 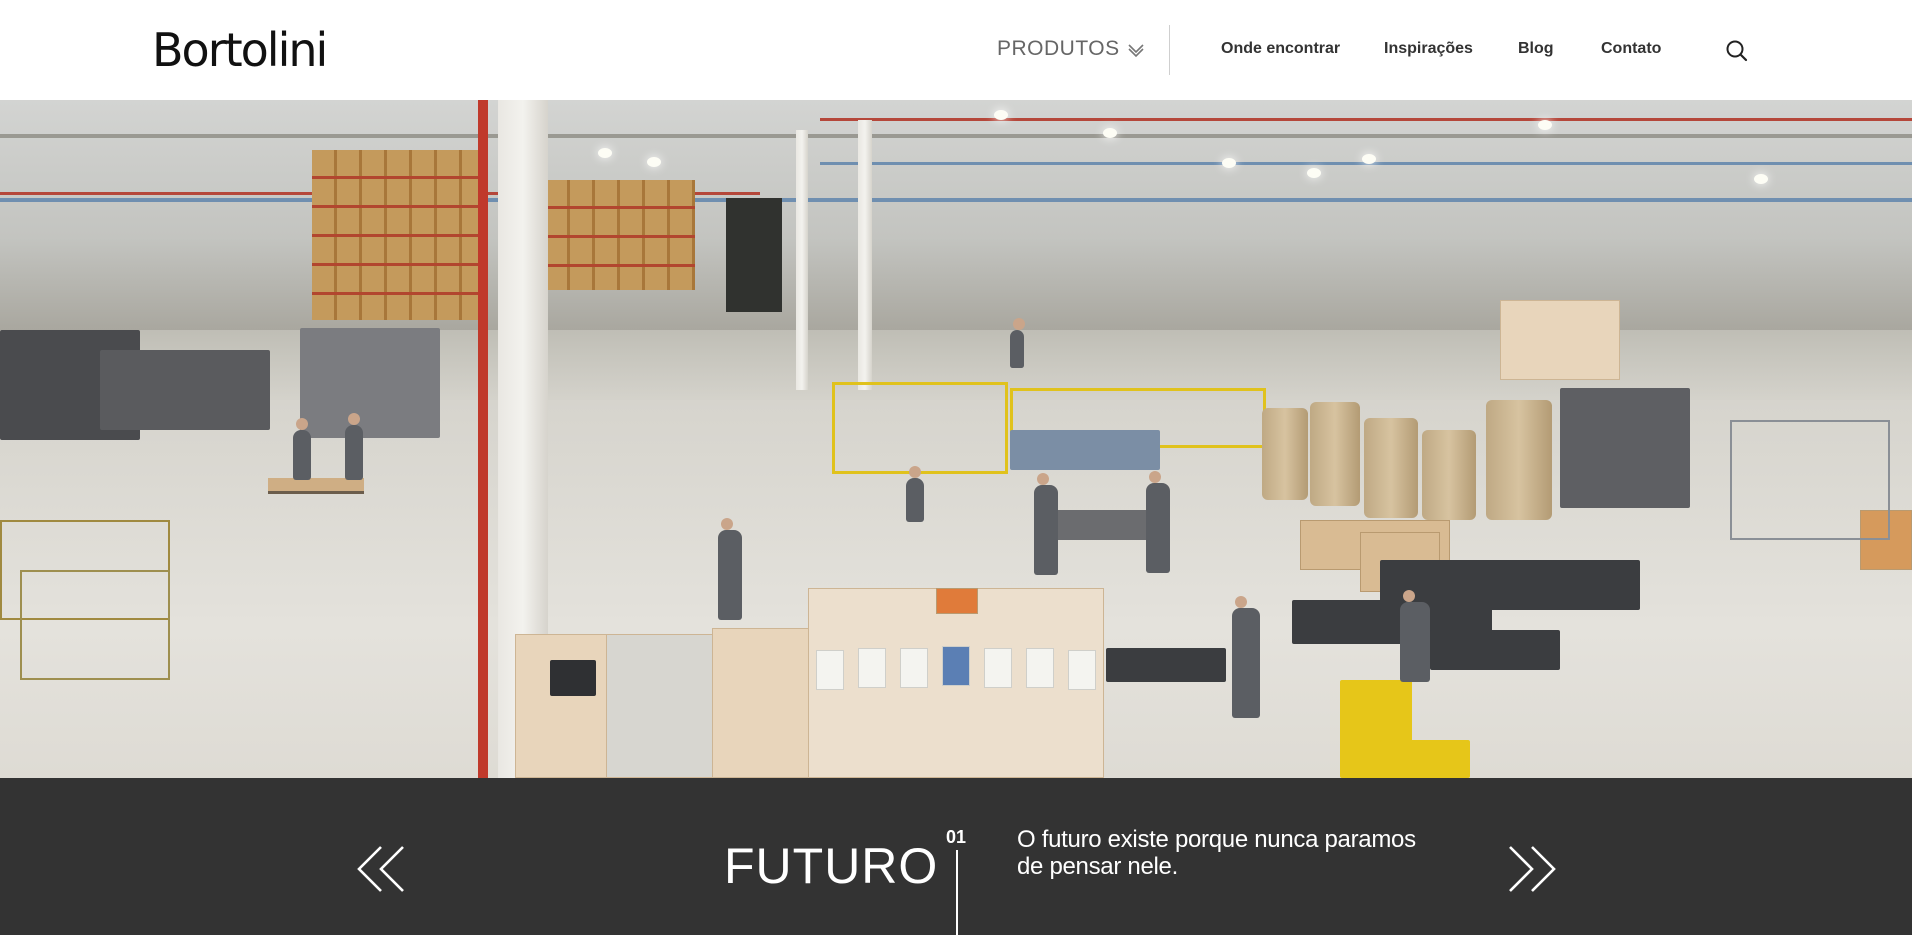 I want to click on slide-number: 01, so click(x=956, y=837).